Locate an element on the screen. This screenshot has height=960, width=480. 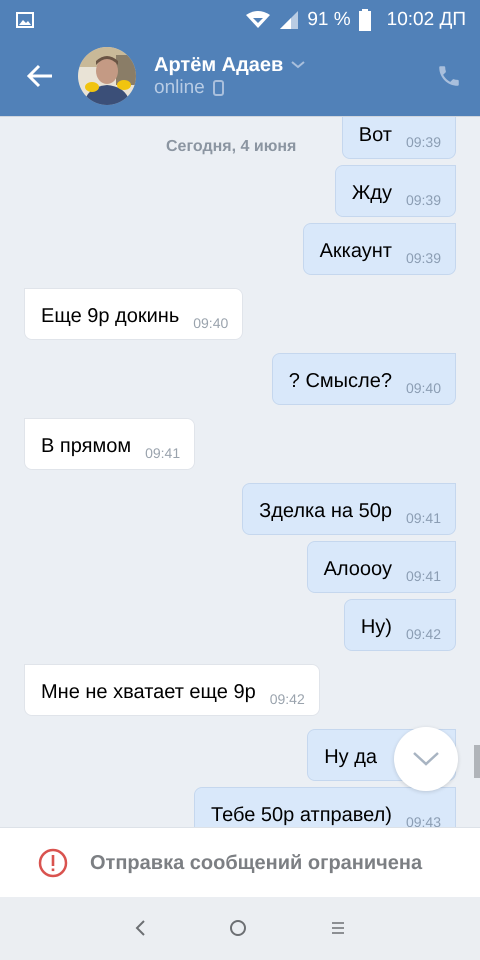
message-text: Ну да is located at coordinates (350, 757).